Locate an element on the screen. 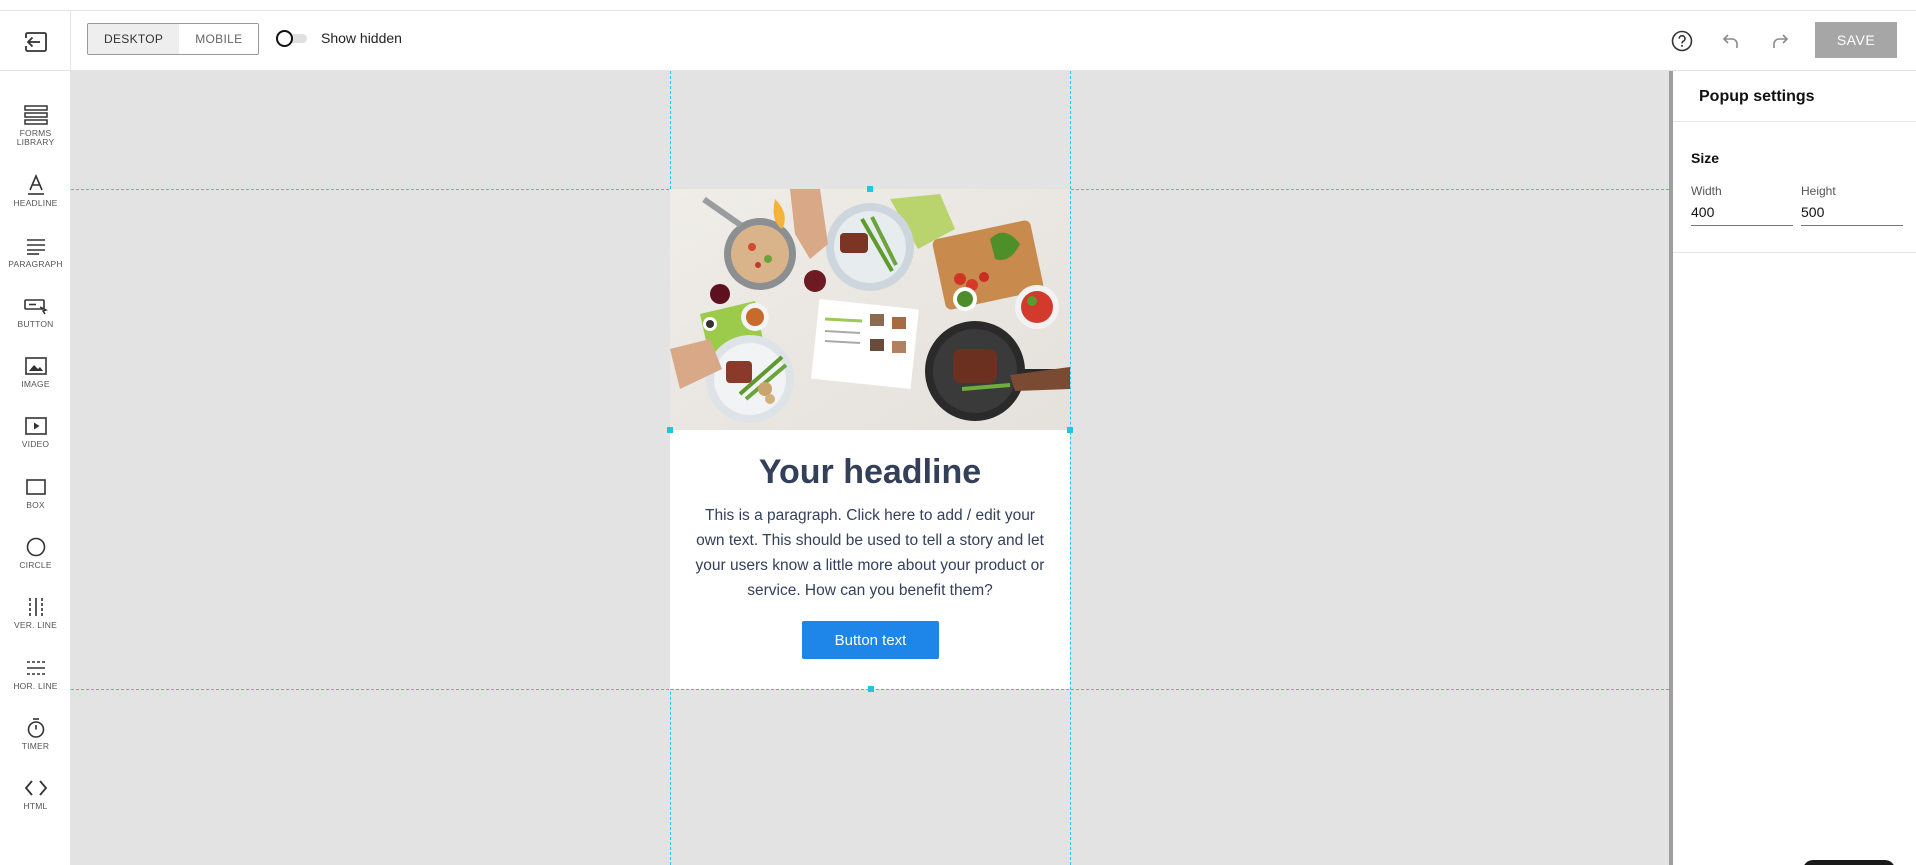 This screenshot has height=865, width=1916. toggle-switch is located at coordinates (292, 38).